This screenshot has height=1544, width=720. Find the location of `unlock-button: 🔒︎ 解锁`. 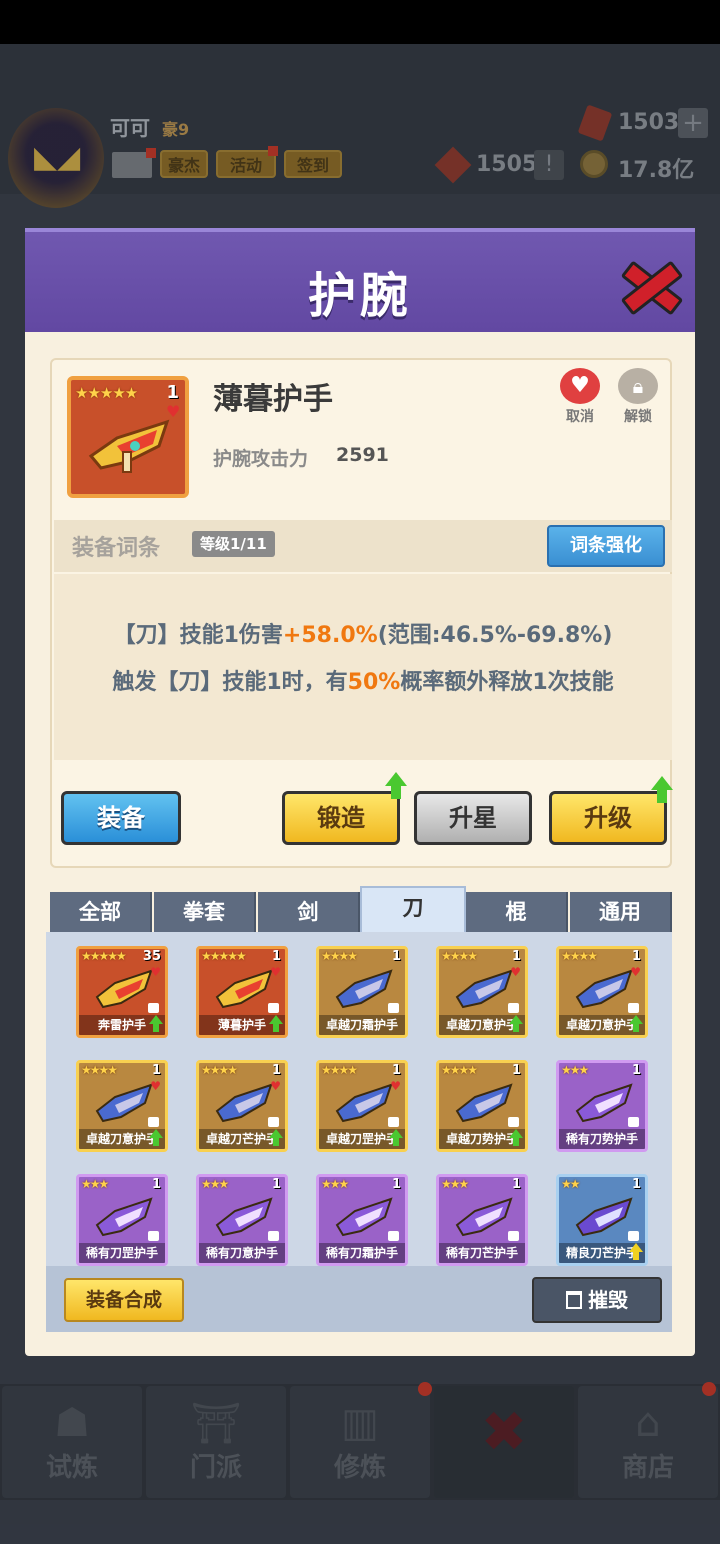

unlock-button: 🔒︎ 解锁 is located at coordinates (638, 398).